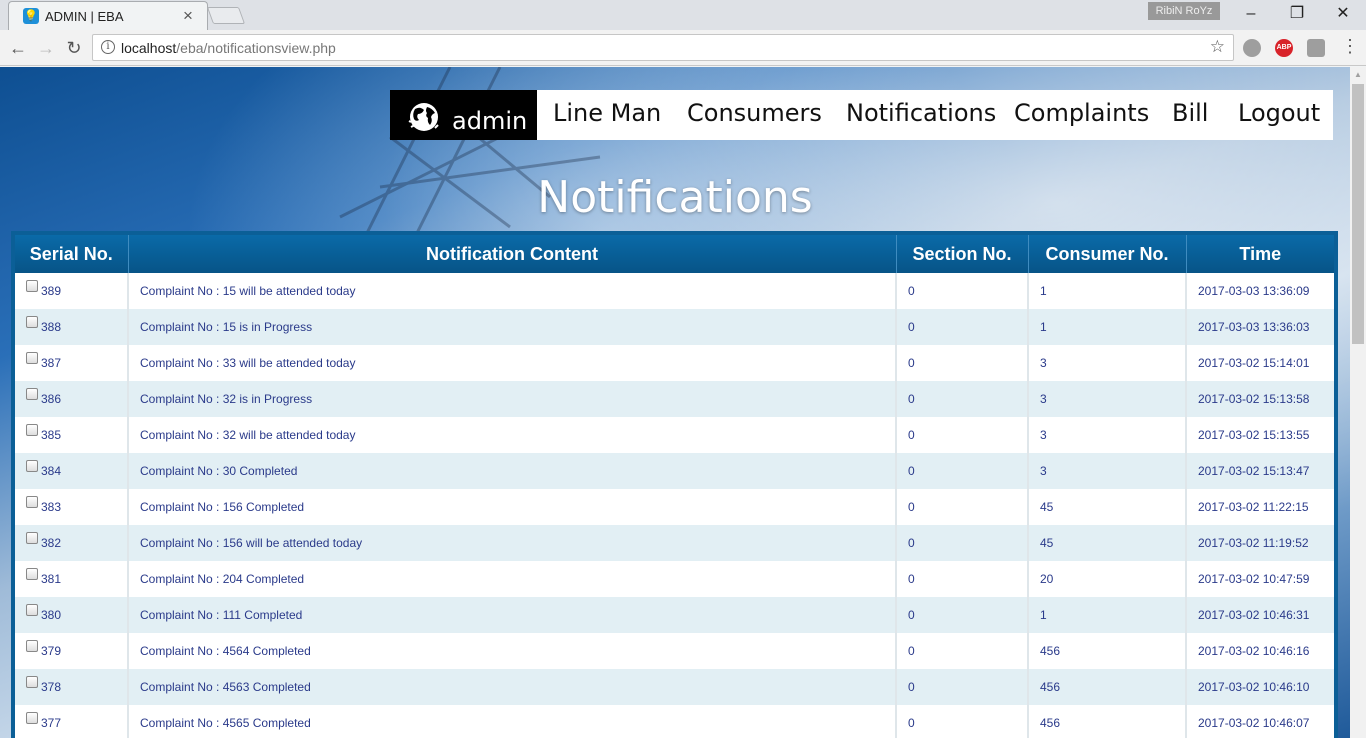 This screenshot has width=1366, height=738. I want to click on globe-extension-icon, so click(1252, 48).